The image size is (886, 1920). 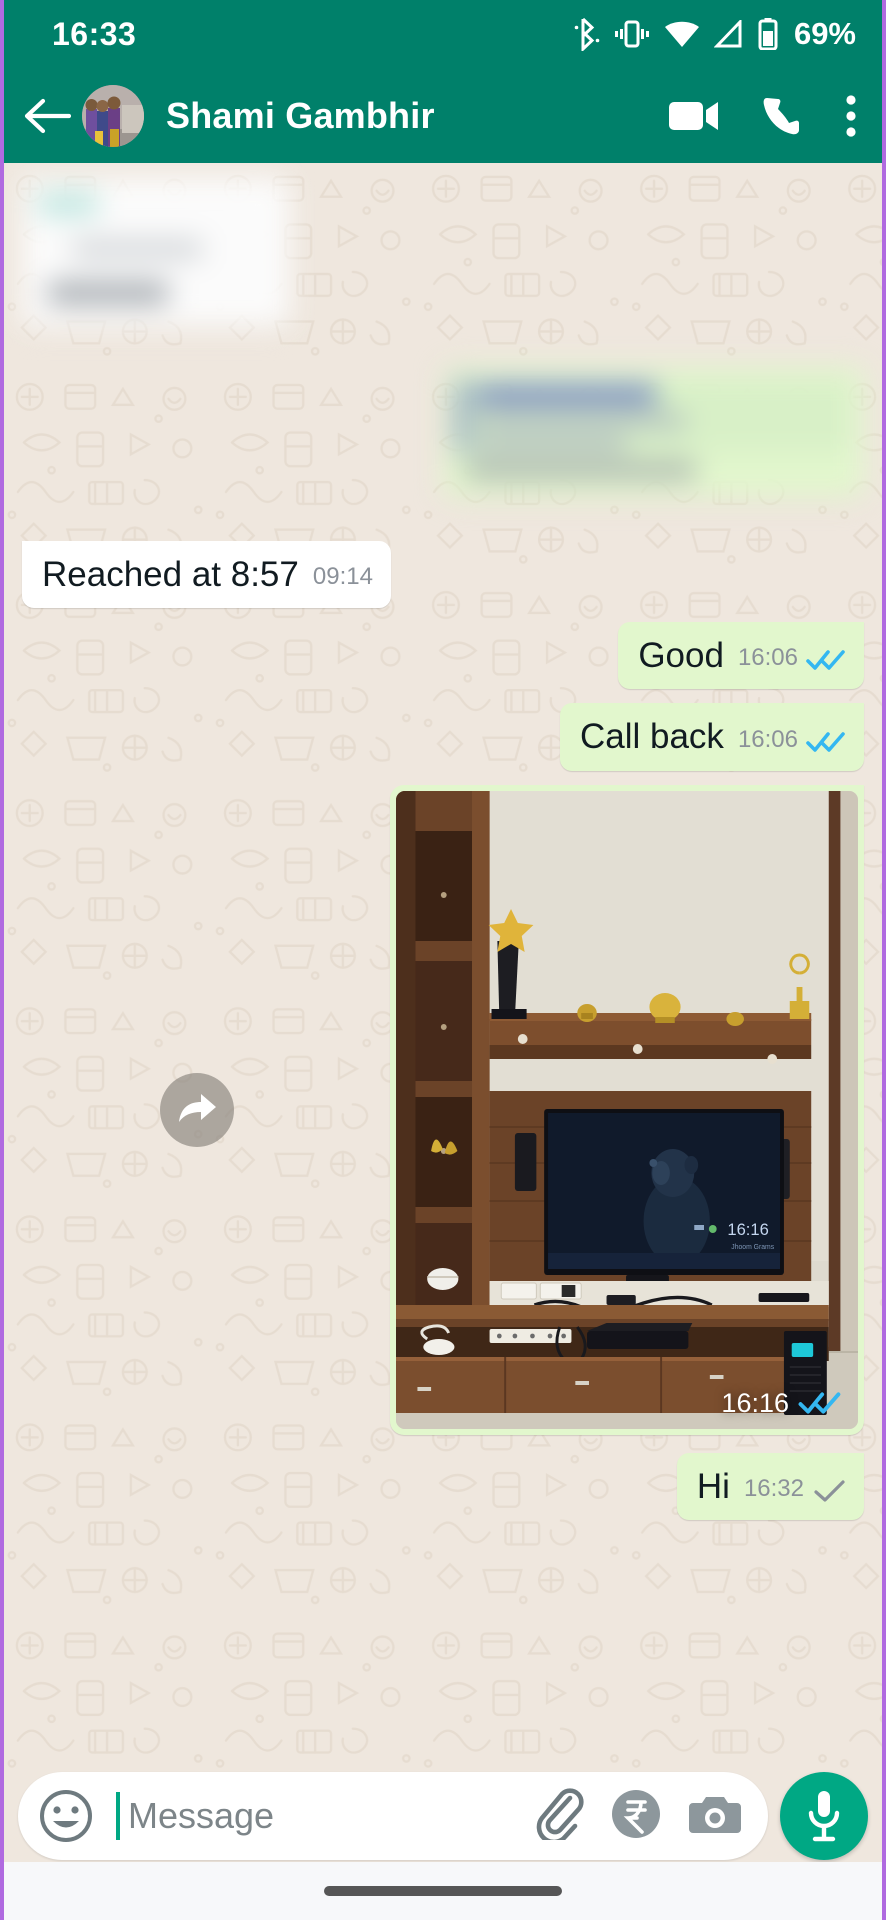 I want to click on blurred-outgoing-message, so click(x=654, y=432).